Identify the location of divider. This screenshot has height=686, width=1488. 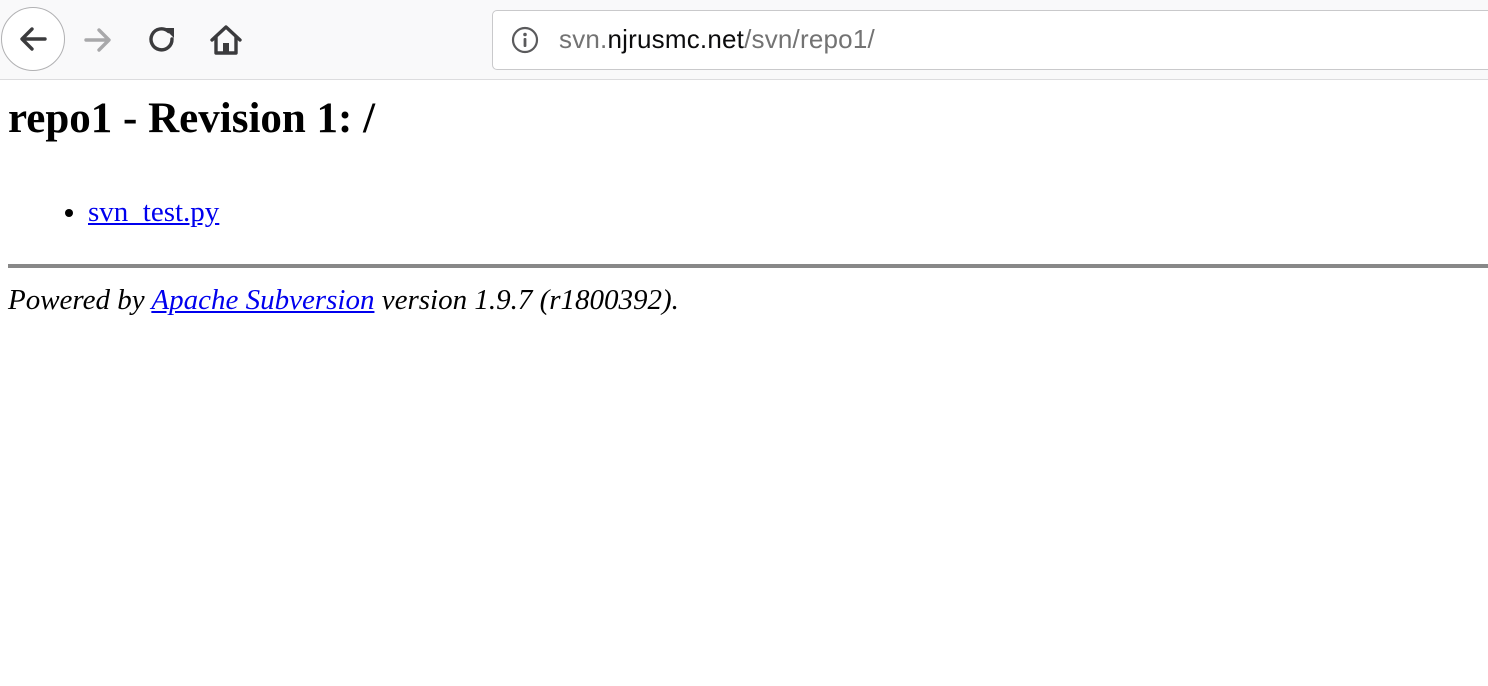
(748, 266).